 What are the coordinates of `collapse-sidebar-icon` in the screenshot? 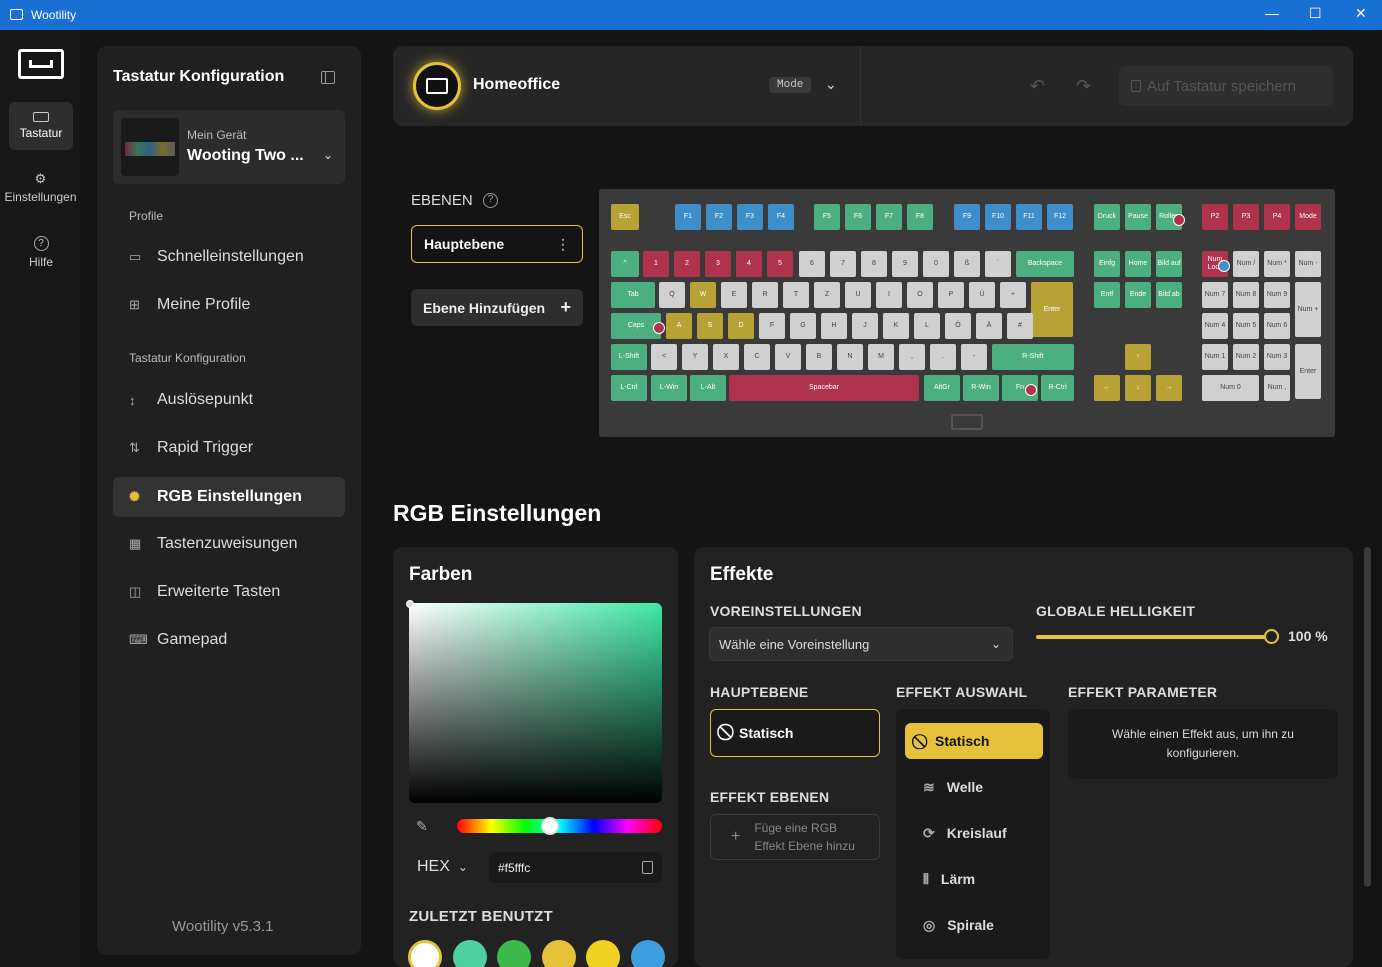 It's located at (328, 77).